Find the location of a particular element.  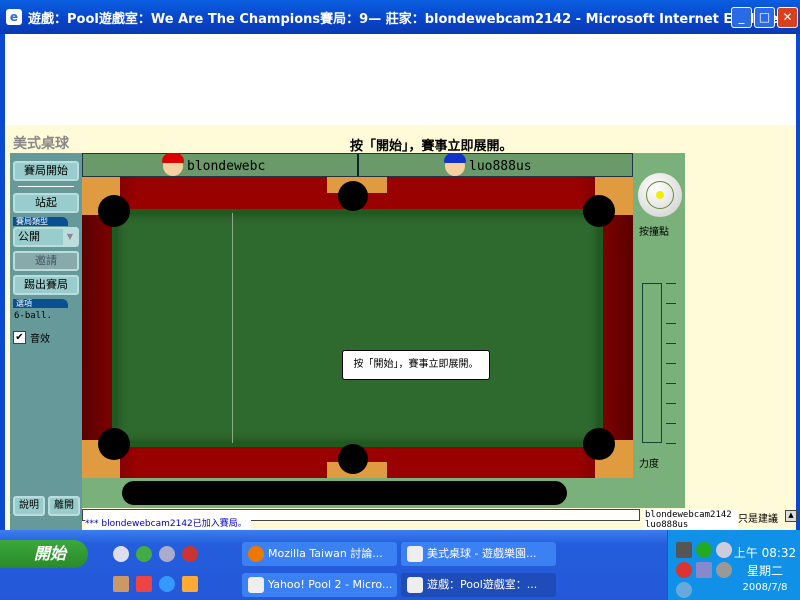

network-error-icon is located at coordinates (684, 570).